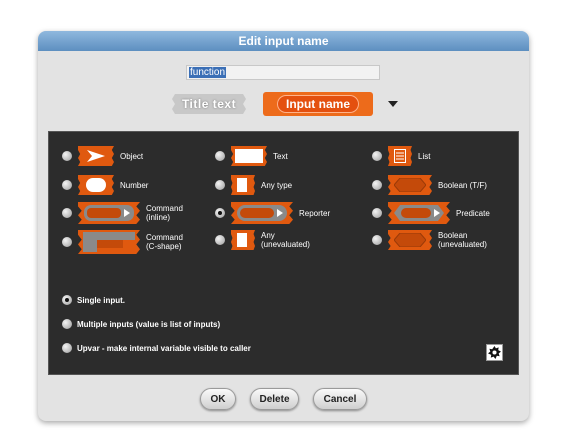  What do you see at coordinates (249, 156) in the screenshot?
I see `text-icon` at bounding box center [249, 156].